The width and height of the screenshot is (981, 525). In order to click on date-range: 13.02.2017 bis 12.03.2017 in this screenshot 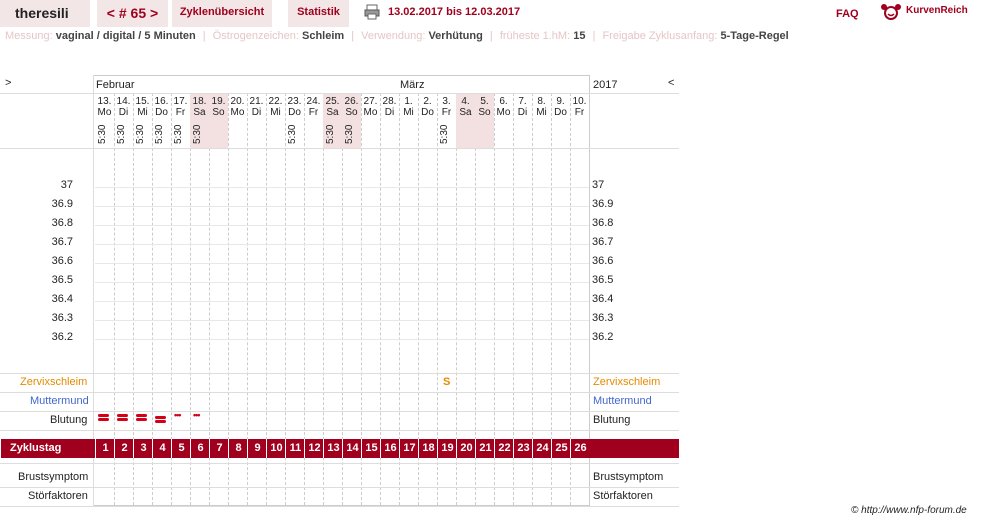, I will do `click(454, 12)`.